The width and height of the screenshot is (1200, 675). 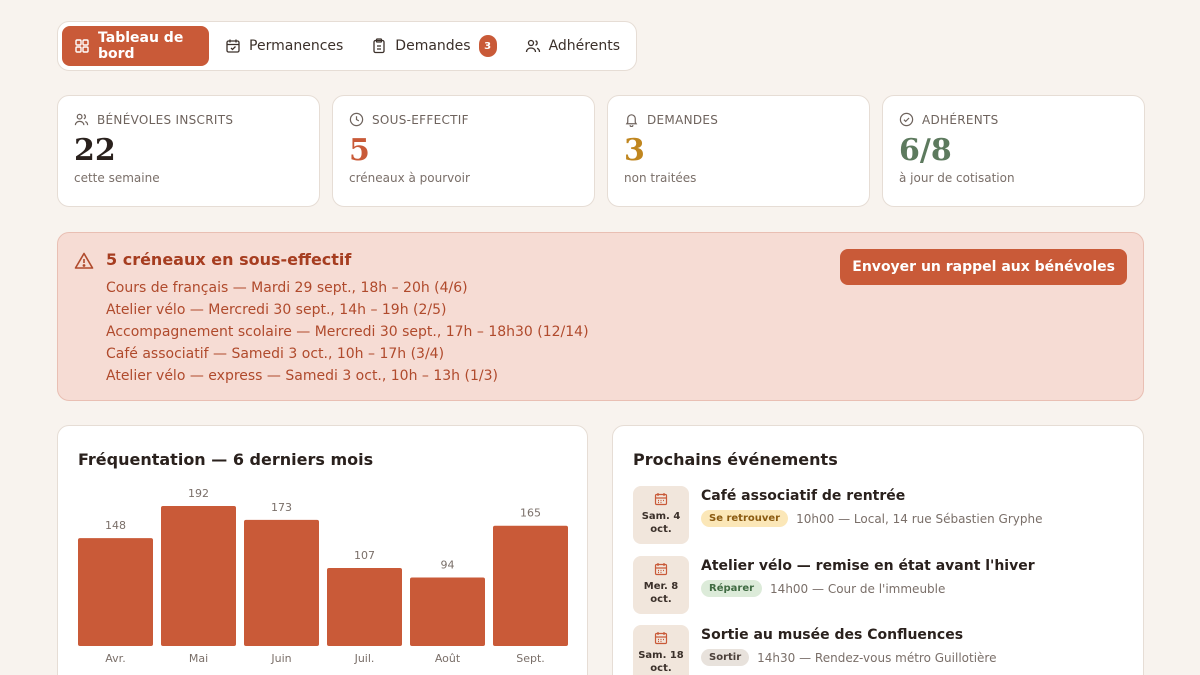 What do you see at coordinates (296, 46) in the screenshot?
I see `tab-label: Permanences` at bounding box center [296, 46].